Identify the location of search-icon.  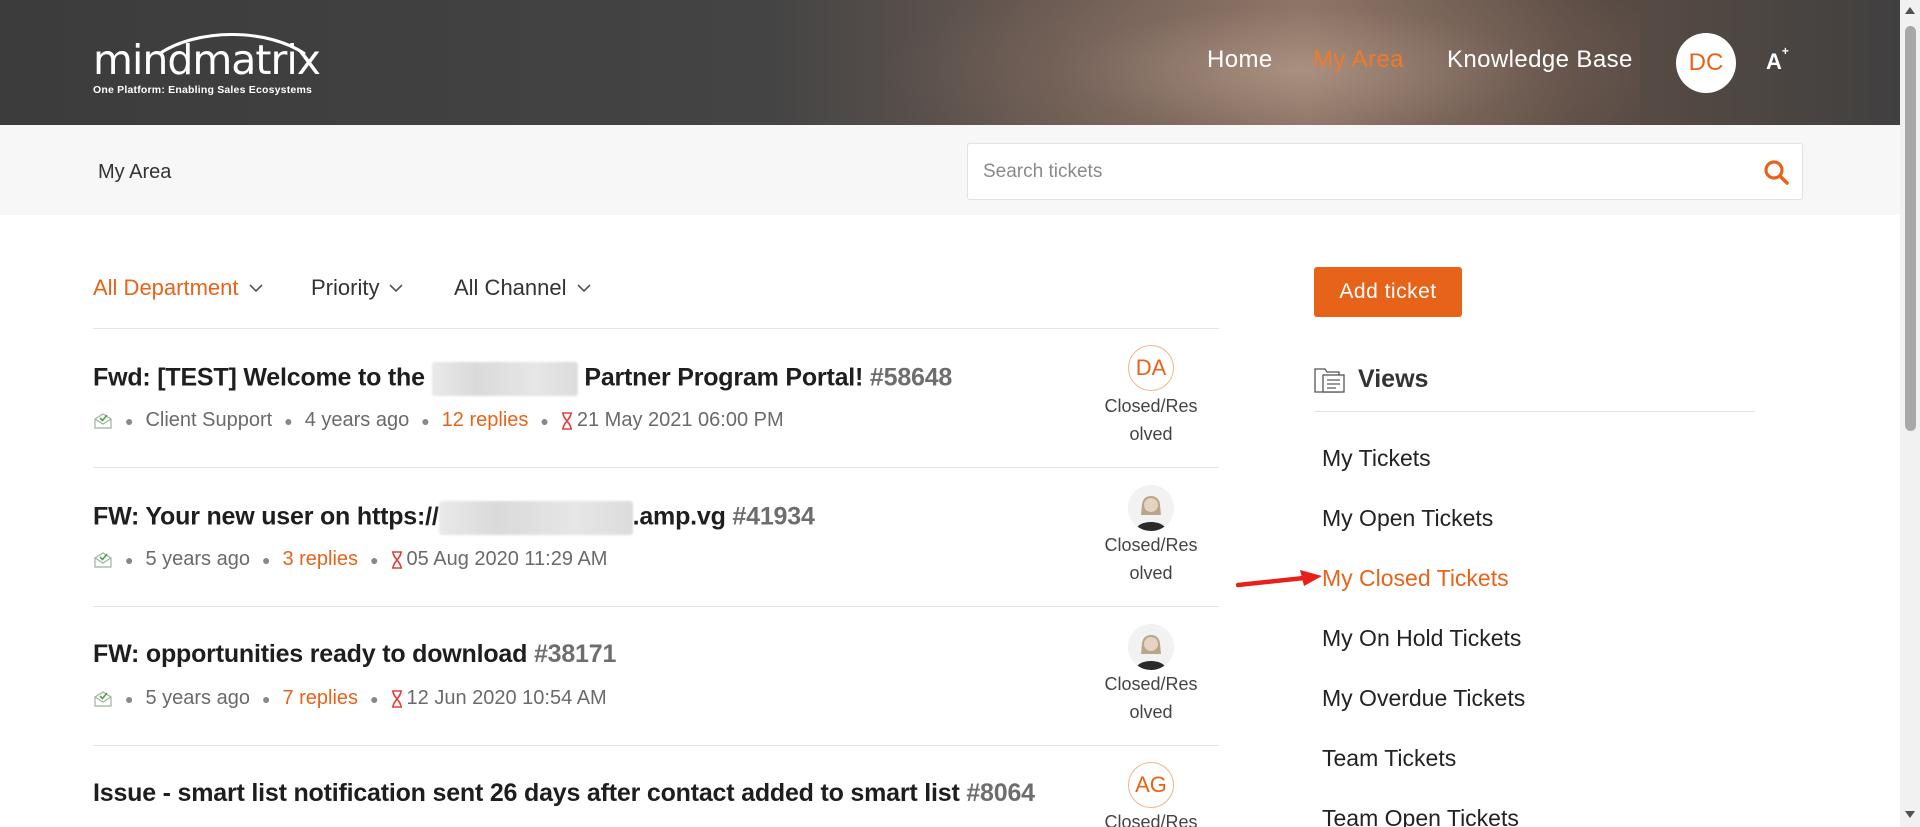
(1776, 172).